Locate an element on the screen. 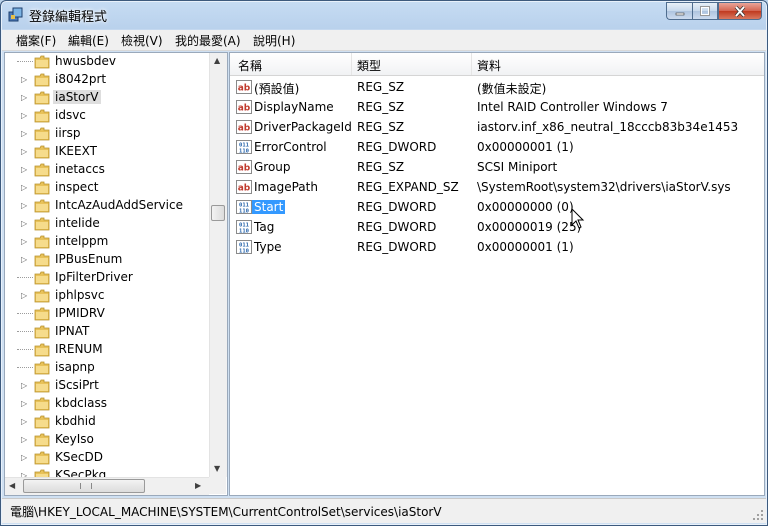 The height and width of the screenshot is (526, 768). value-row: 011 110 Tag REG_DWORD 0x00000019 (25) is located at coordinates (497, 227).